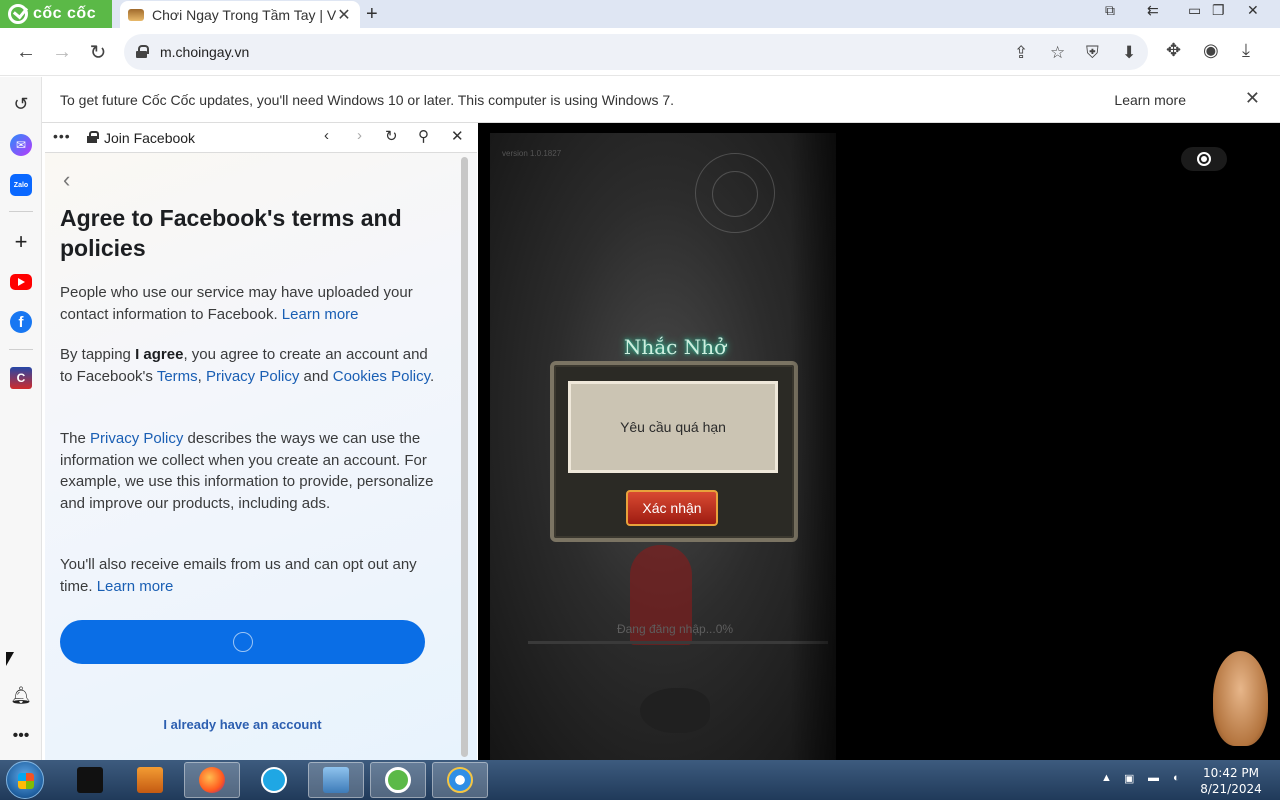  Describe the element at coordinates (1194, 10) in the screenshot. I see `minimize-icon: ▭` at that location.